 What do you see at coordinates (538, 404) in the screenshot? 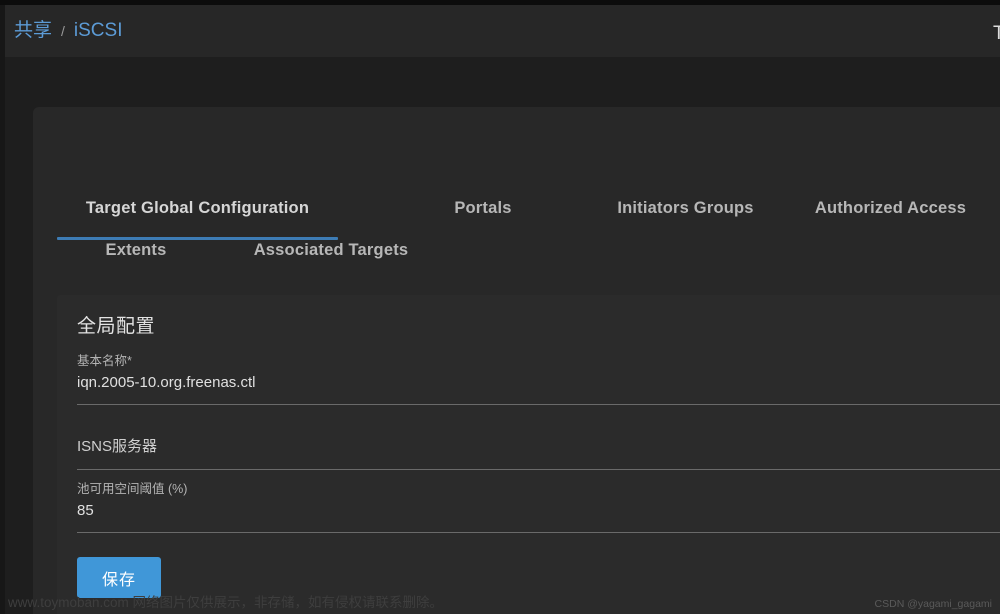
I see `field-base-name-underline` at bounding box center [538, 404].